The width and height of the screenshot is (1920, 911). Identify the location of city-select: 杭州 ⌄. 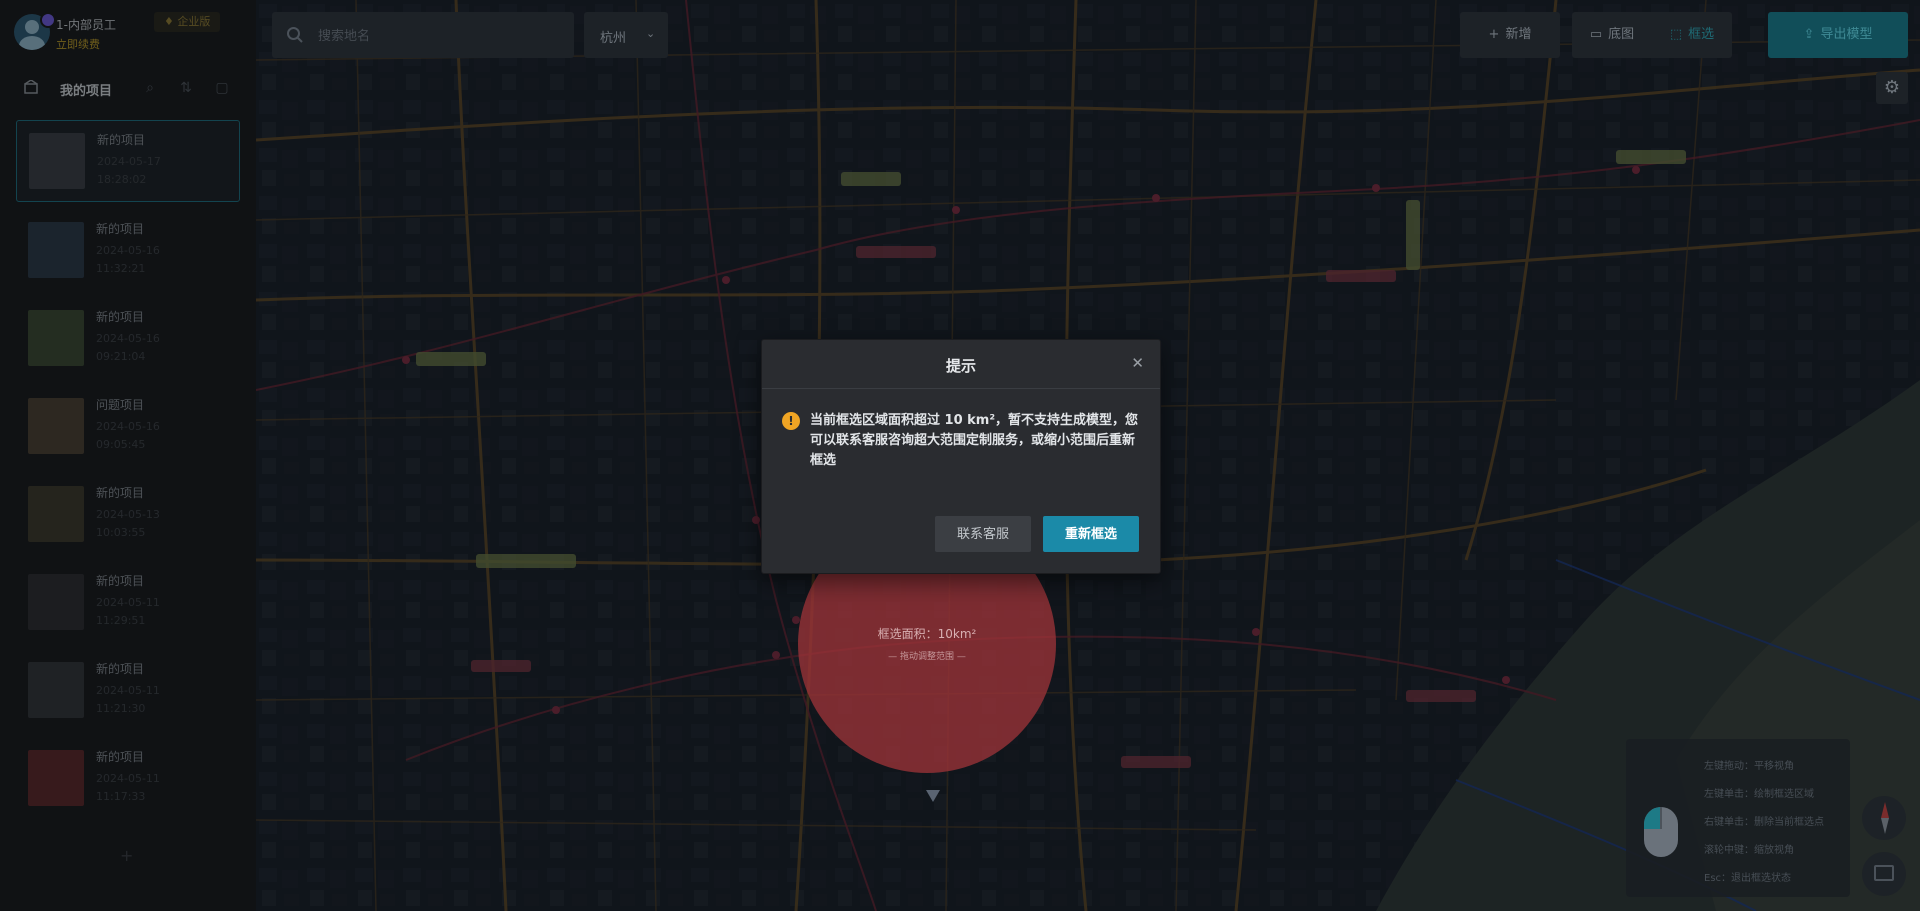
(626, 35).